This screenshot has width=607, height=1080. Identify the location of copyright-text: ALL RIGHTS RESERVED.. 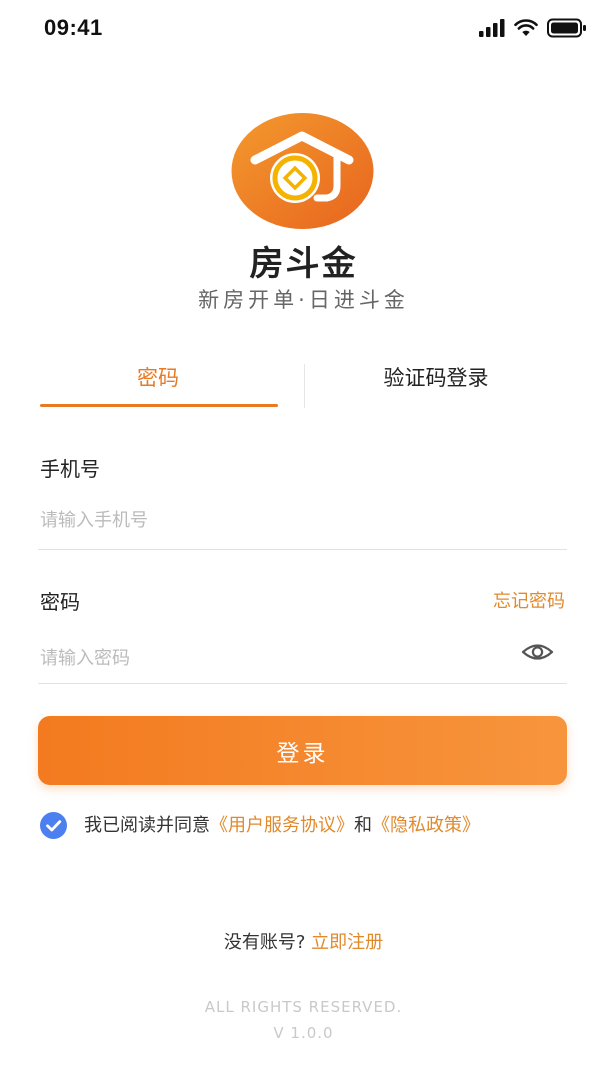
(303, 1007).